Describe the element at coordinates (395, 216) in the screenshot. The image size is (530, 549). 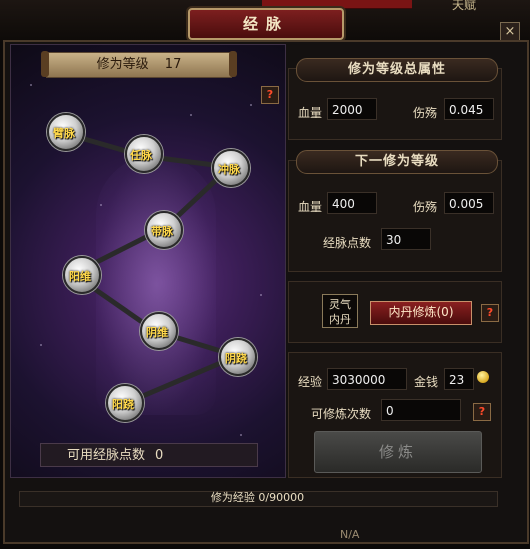
I see `next-level-section` at that location.